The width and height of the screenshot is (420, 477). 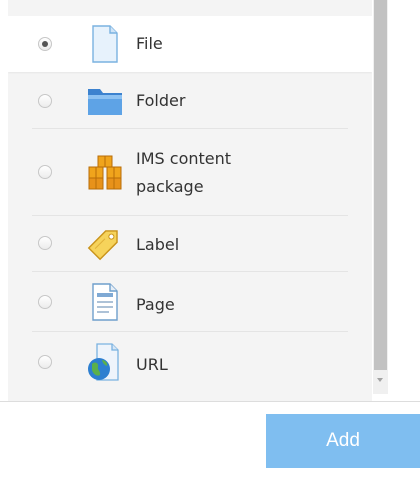 What do you see at coordinates (152, 364) in the screenshot?
I see `option-label: URL` at bounding box center [152, 364].